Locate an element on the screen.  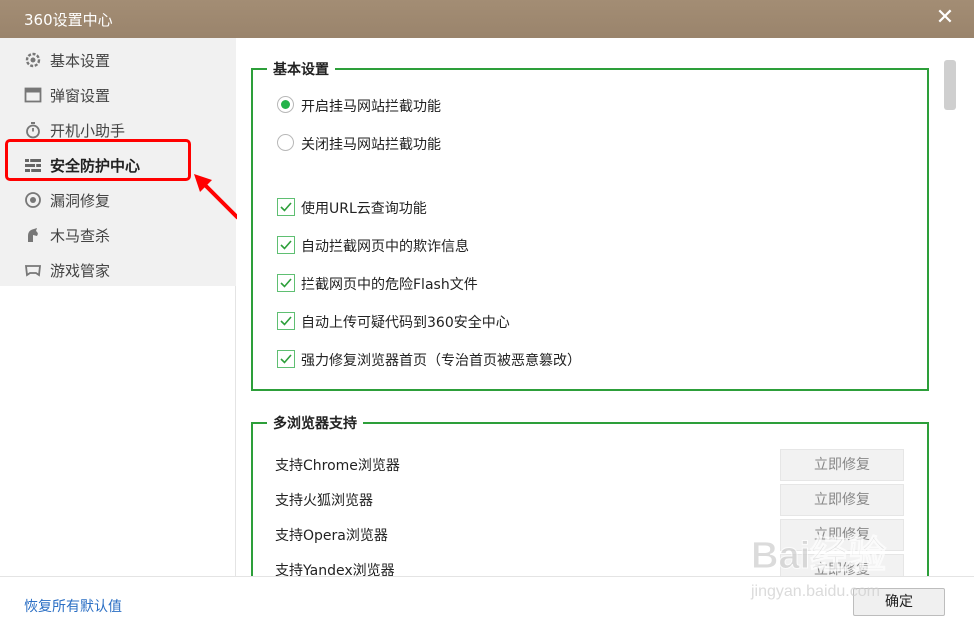
radio-disable-block: 关闭挂马网站拦截功能 is located at coordinates (387, 144).